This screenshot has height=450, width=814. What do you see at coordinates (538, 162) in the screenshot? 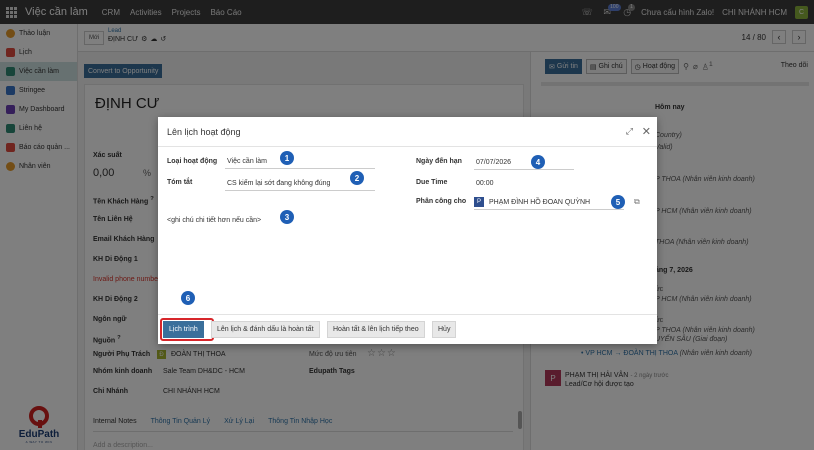
I see `callout-4: 4` at bounding box center [538, 162].